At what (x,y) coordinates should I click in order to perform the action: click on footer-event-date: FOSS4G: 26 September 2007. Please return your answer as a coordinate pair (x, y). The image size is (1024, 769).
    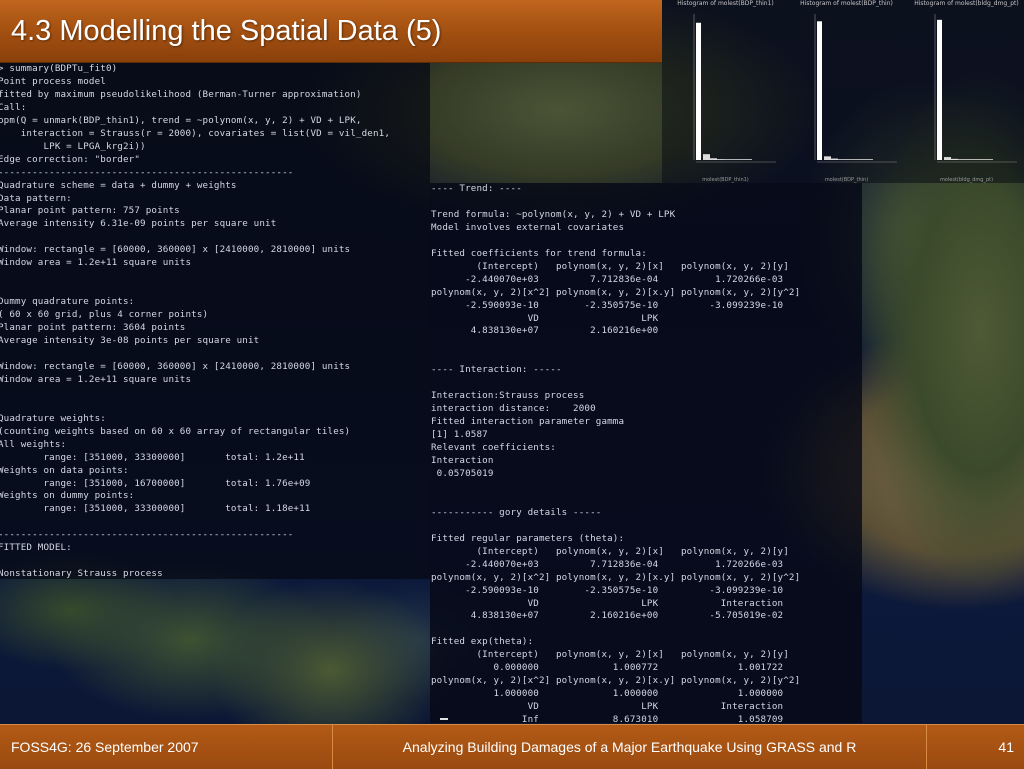
    Looking at the image, I should click on (105, 747).